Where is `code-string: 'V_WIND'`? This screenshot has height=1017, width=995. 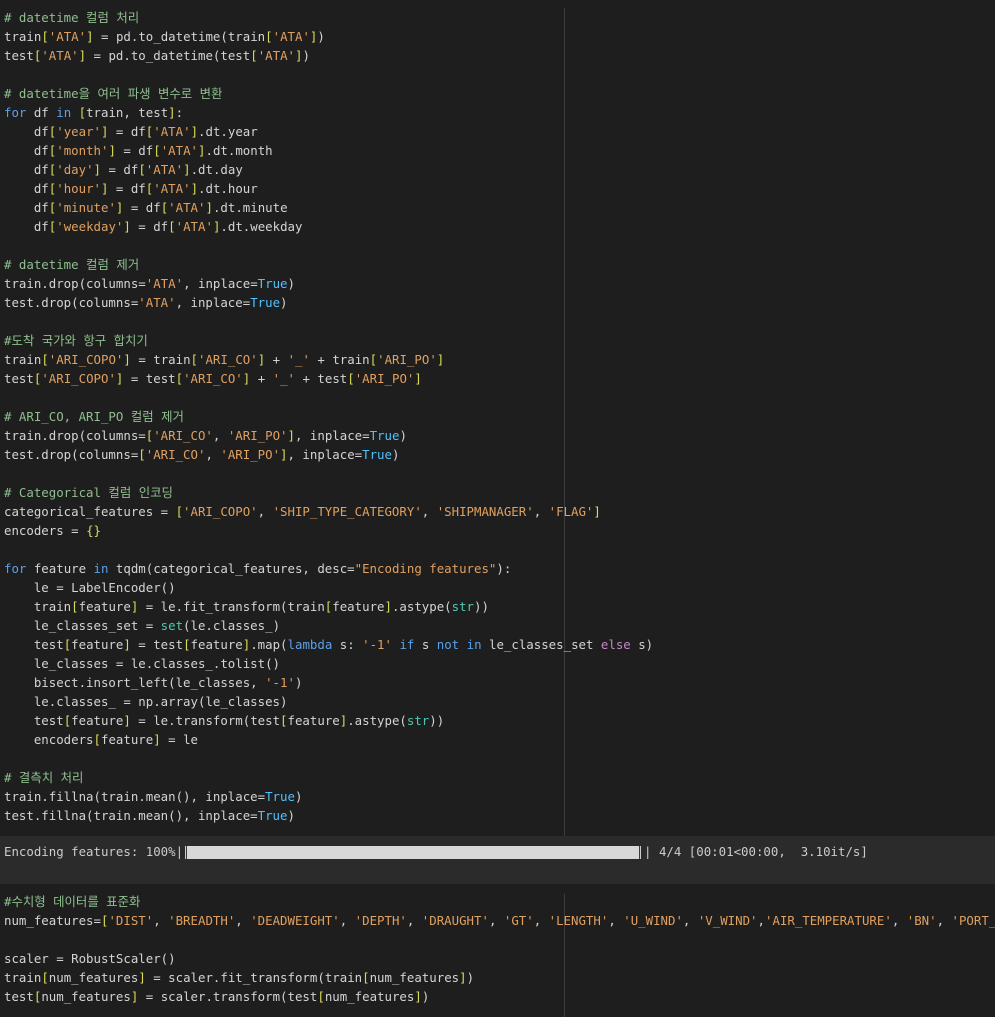 code-string: 'V_WIND' is located at coordinates (727, 920).